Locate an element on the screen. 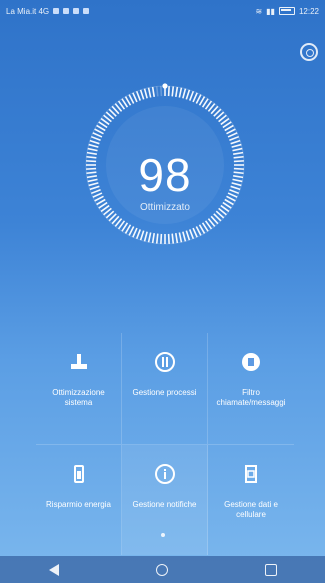 The height and width of the screenshot is (583, 325). signal-icon: ▮▮ is located at coordinates (270, 11).